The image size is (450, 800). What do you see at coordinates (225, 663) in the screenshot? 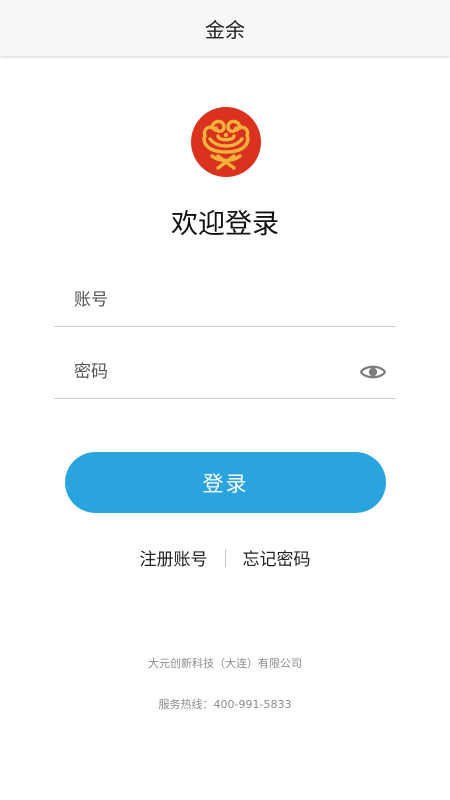
I see `company-name: 大元创新科技（大连）有限公司` at bounding box center [225, 663].